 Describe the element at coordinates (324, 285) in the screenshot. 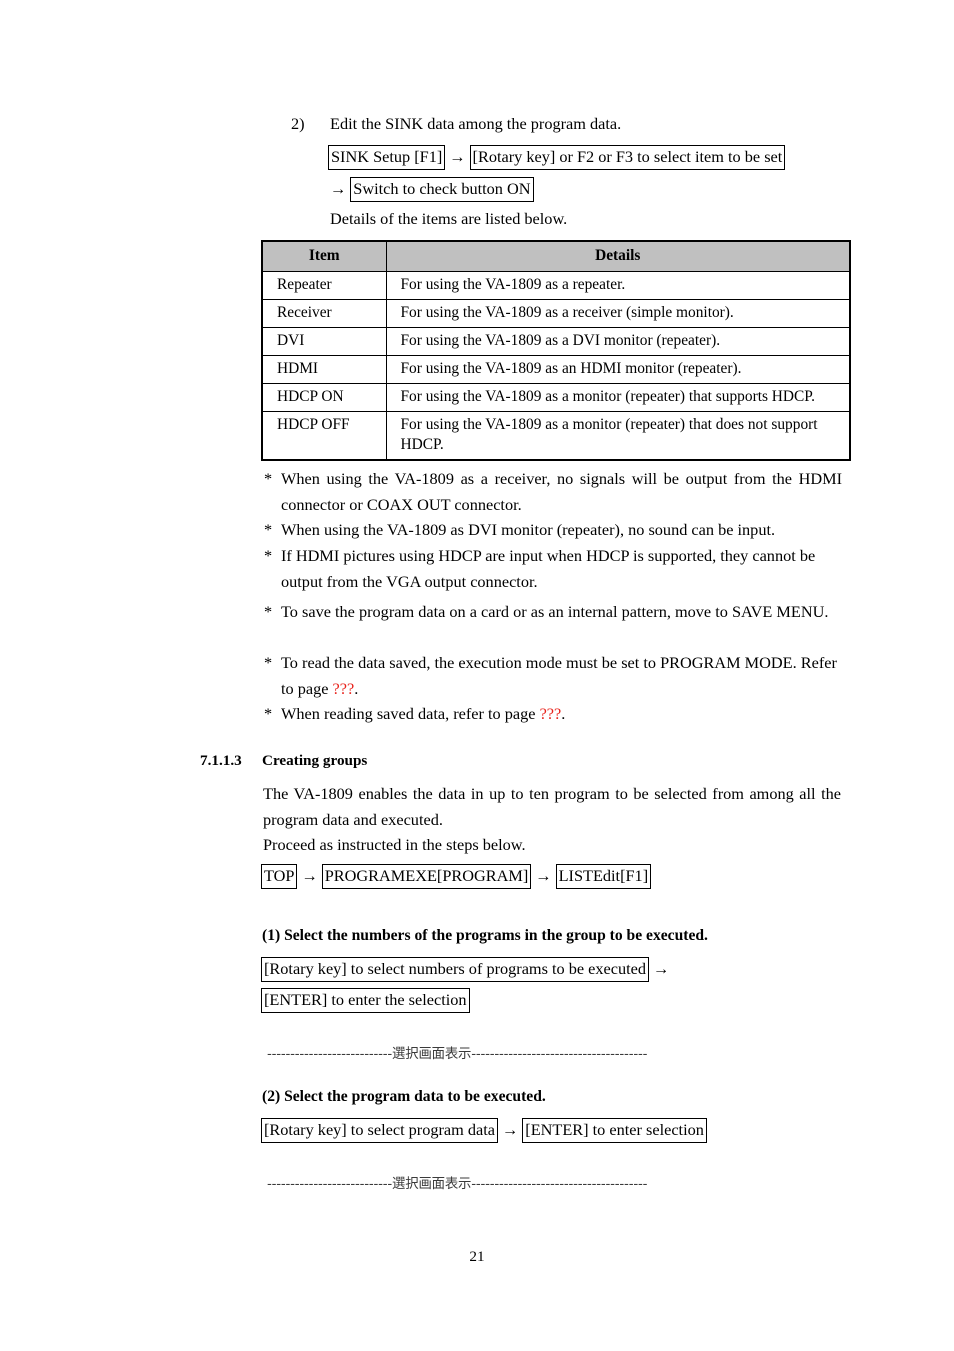

I see `cell-item: Repeater` at that location.